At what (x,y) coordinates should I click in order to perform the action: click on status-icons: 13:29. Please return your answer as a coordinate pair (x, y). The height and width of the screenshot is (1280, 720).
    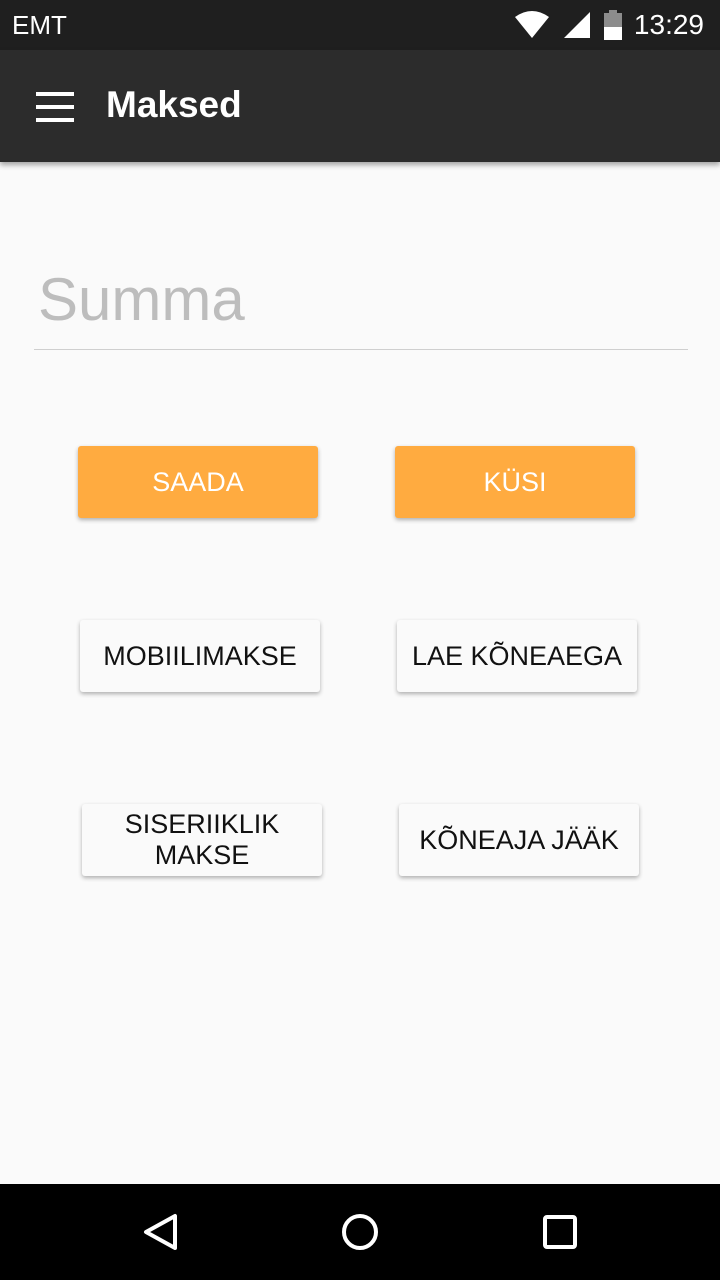
    Looking at the image, I should click on (609, 25).